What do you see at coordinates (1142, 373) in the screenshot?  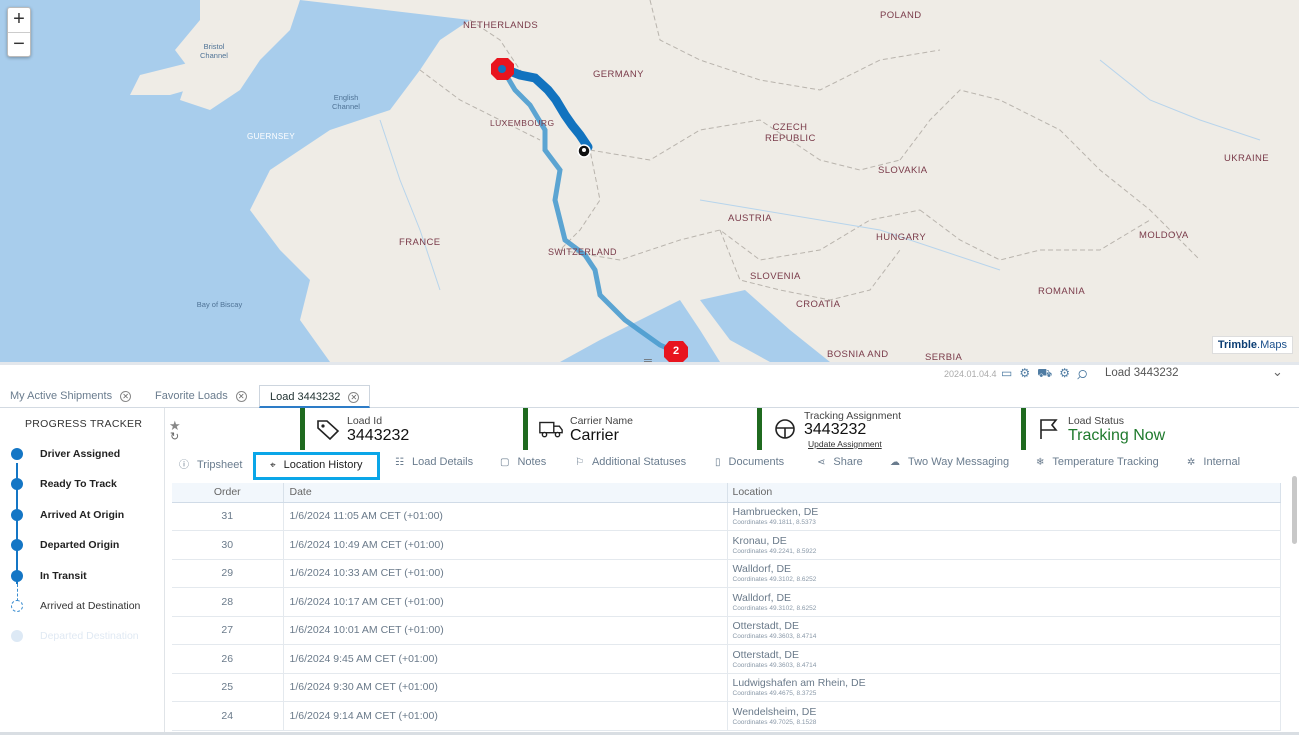 I see `load-selector: Load 3443232` at bounding box center [1142, 373].